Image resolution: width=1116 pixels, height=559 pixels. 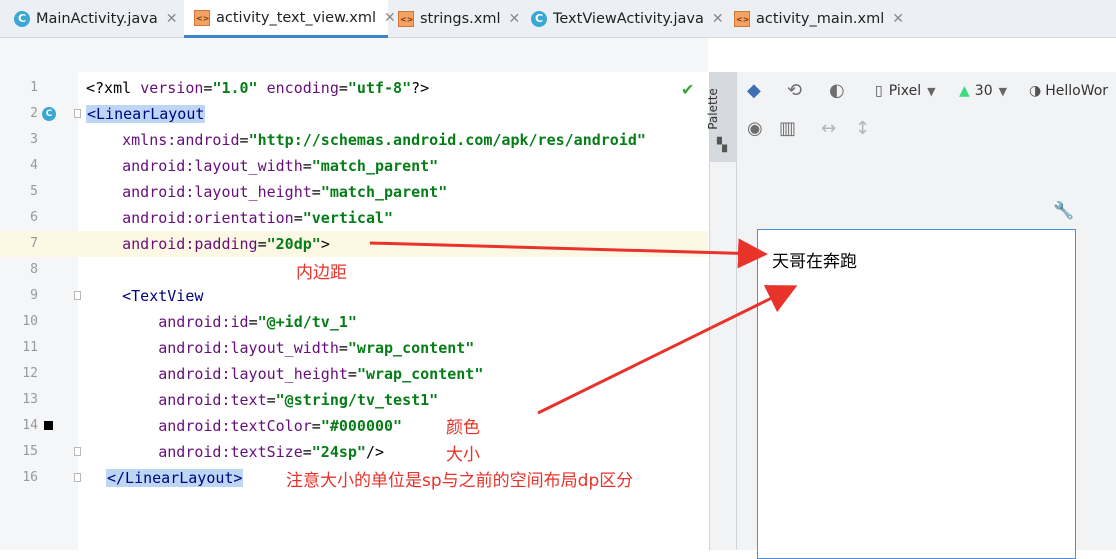 What do you see at coordinates (348, 218) in the screenshot?
I see `attr-value: "vertical"` at bounding box center [348, 218].